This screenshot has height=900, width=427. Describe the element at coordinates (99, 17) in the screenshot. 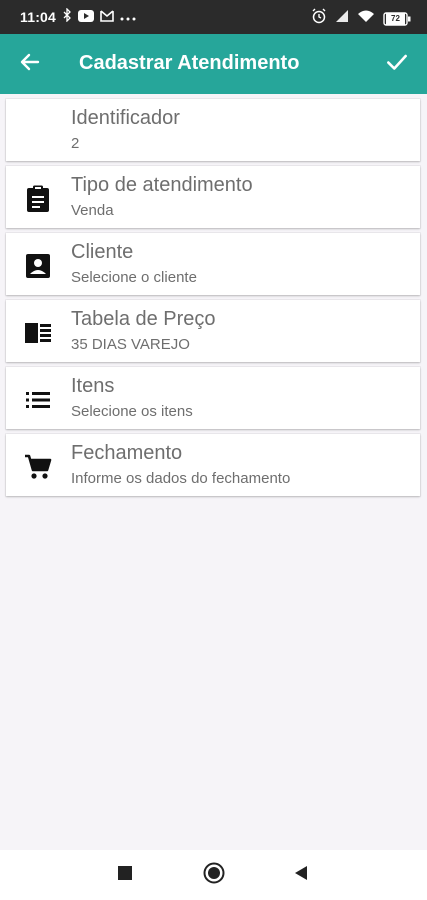

I see `status-left-icons` at that location.